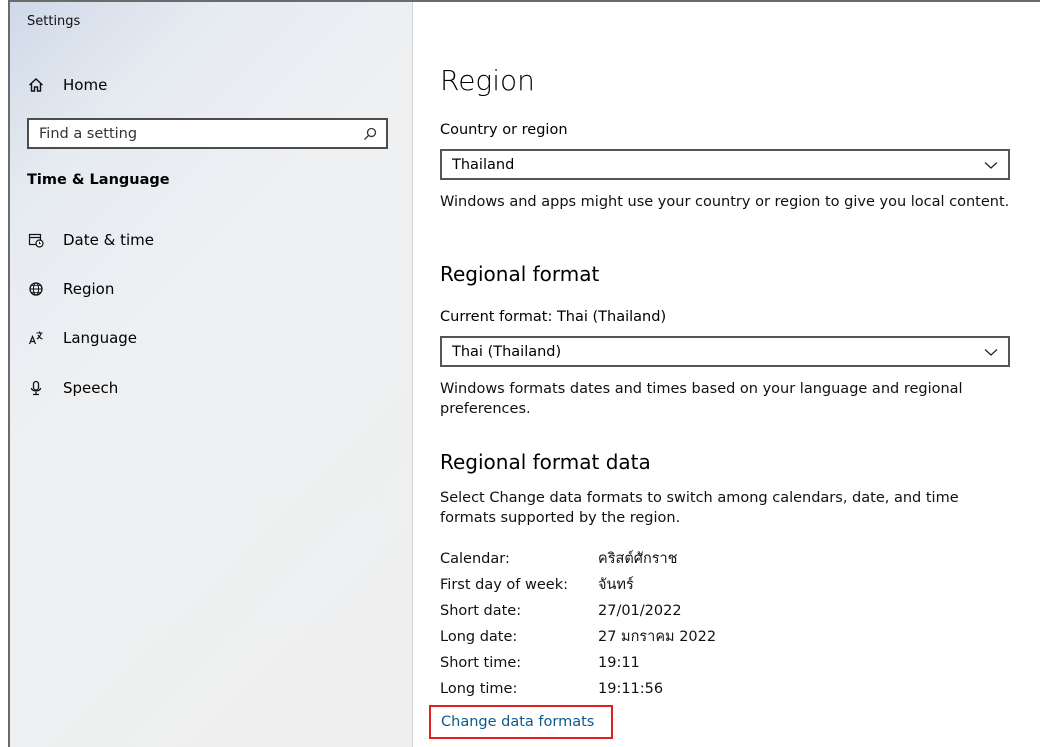 The height and width of the screenshot is (747, 1040). Describe the element at coordinates (207, 133) in the screenshot. I see `search-input: Find a setting` at that location.